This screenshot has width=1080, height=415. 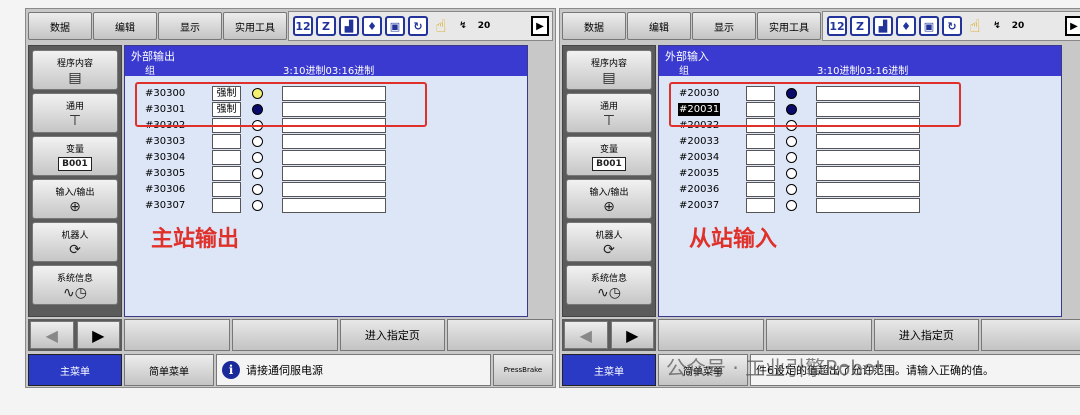 What do you see at coordinates (75, 163) in the screenshot?
I see `variable-box-icon: B001` at bounding box center [75, 163].